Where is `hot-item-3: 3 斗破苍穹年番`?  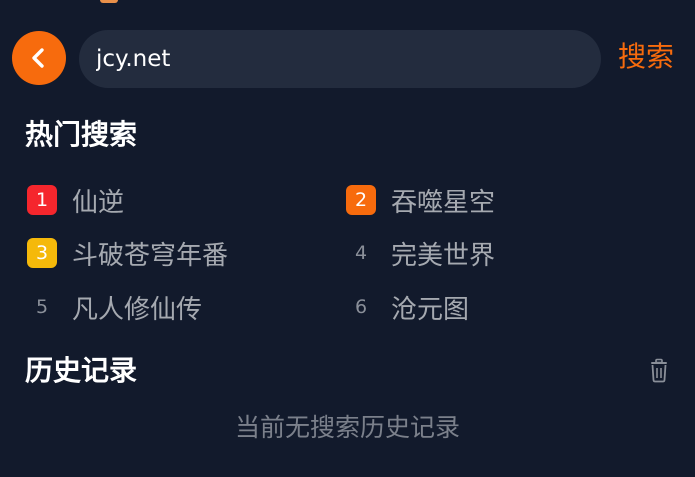 hot-item-3: 3 斗破苍穹年番 is located at coordinates (127, 253).